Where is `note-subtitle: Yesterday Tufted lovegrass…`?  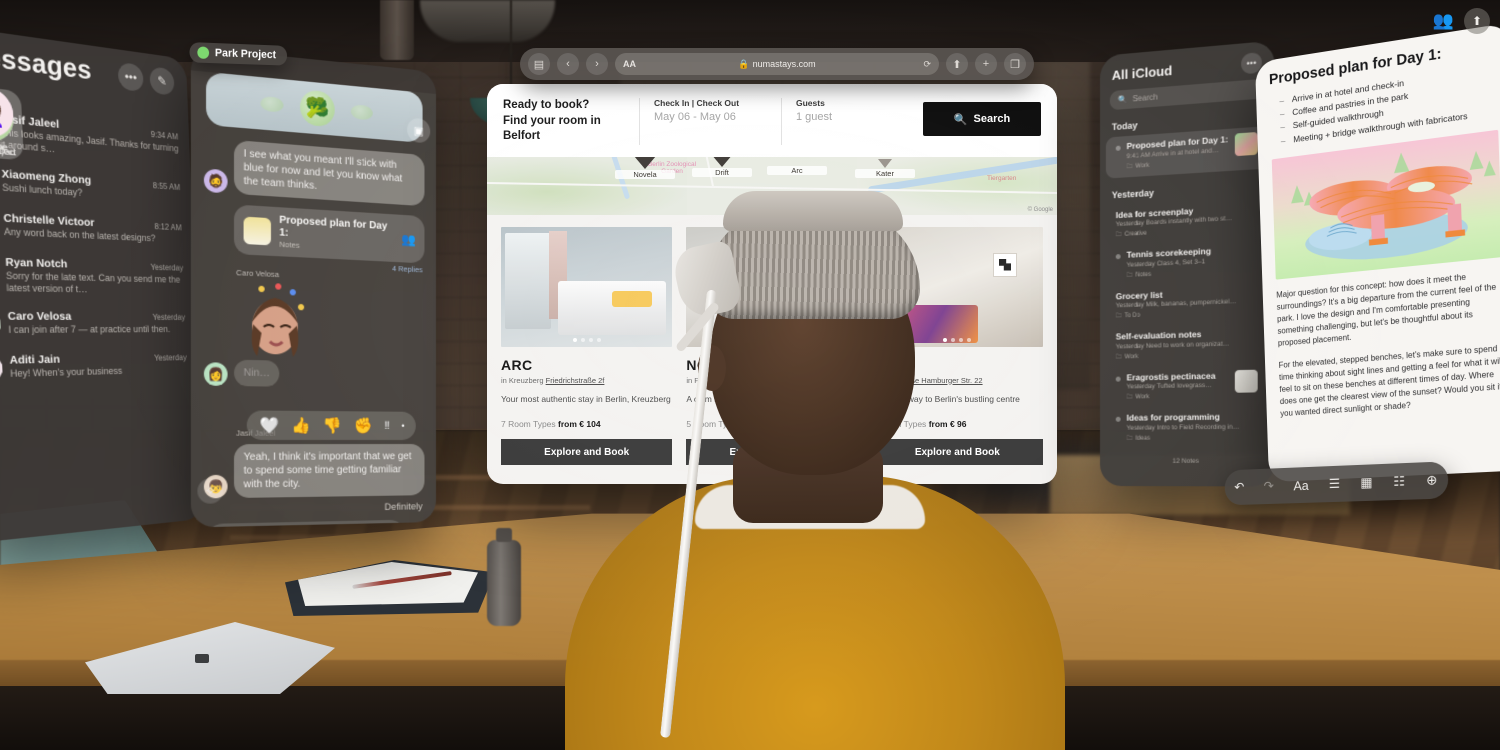
note-subtitle: Yesterday Tufted lovegrass… is located at coordinates (1169, 386).